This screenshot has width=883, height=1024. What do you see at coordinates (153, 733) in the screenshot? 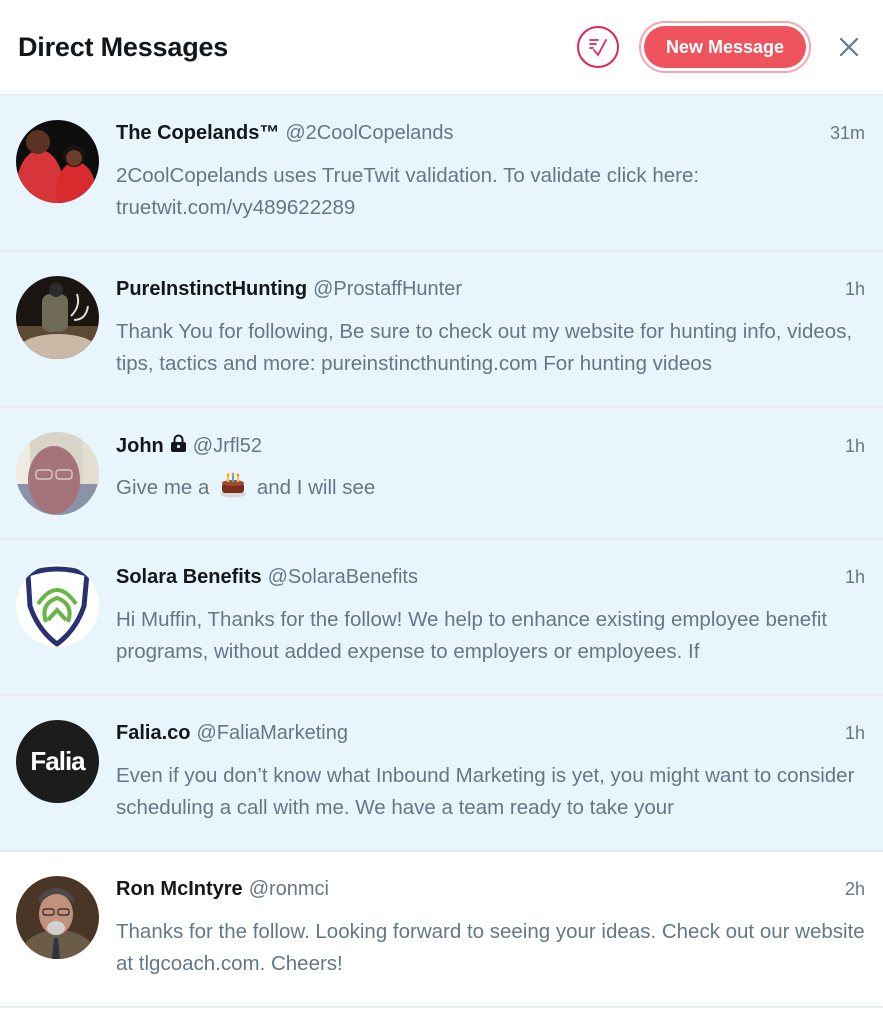
I see `sender-name: Falia.co` at bounding box center [153, 733].